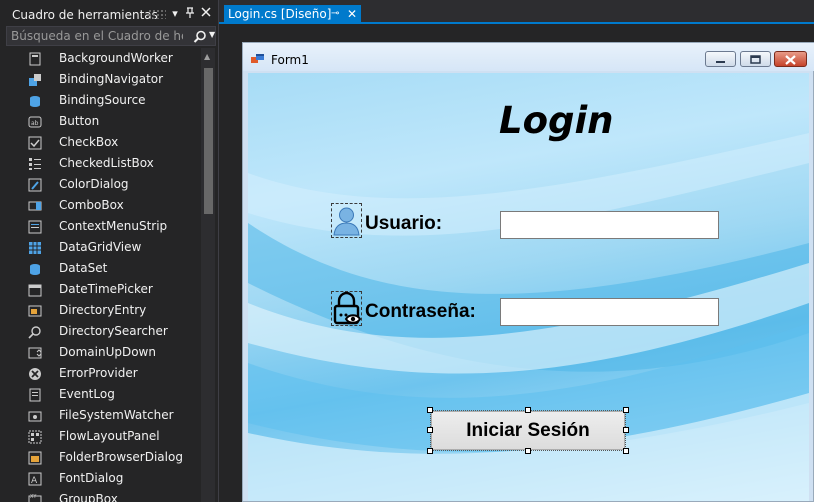 The width and height of the screenshot is (814, 502). I want to click on svg-text: ab, so click(35, 123).